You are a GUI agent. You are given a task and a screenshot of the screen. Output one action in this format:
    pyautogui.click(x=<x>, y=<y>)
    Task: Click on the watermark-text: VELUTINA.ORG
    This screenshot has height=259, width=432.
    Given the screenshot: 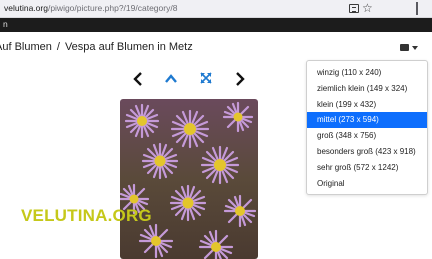 What is the action you would take?
    pyautogui.click(x=86, y=215)
    